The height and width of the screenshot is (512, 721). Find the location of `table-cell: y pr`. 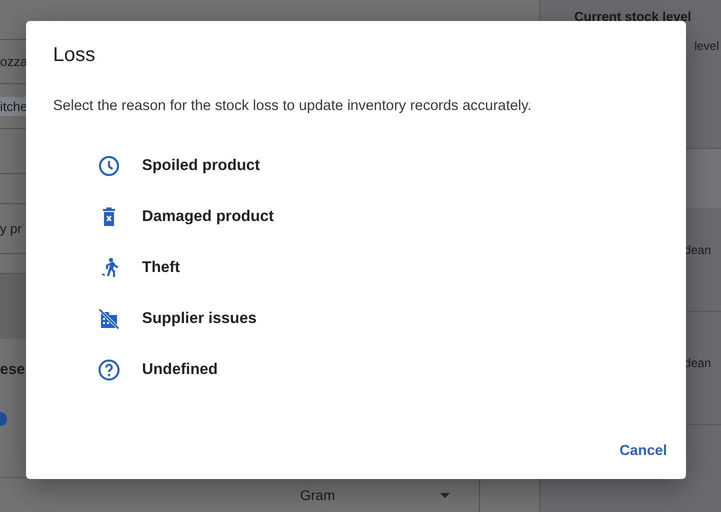

table-cell: y pr is located at coordinates (11, 228).